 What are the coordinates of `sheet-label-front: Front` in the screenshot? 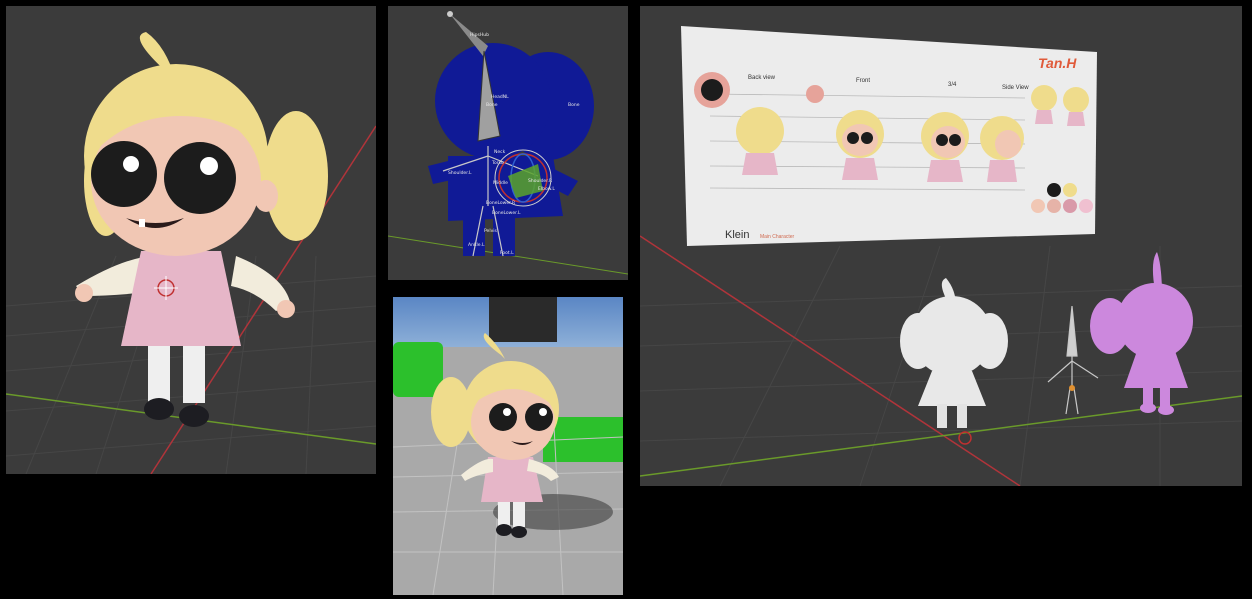 It's located at (863, 81).